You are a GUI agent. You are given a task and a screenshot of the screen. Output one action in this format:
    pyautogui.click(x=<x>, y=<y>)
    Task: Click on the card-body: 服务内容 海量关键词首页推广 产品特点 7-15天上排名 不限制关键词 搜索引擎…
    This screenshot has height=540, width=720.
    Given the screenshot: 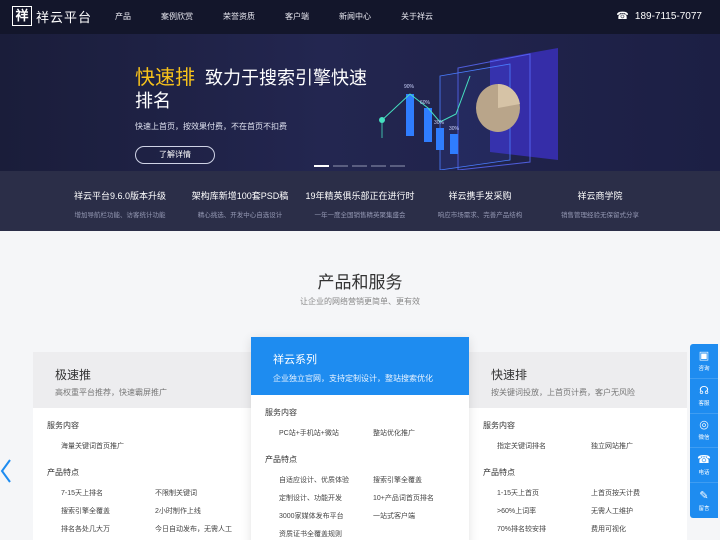 What is the action you would take?
    pyautogui.click(x=142, y=471)
    